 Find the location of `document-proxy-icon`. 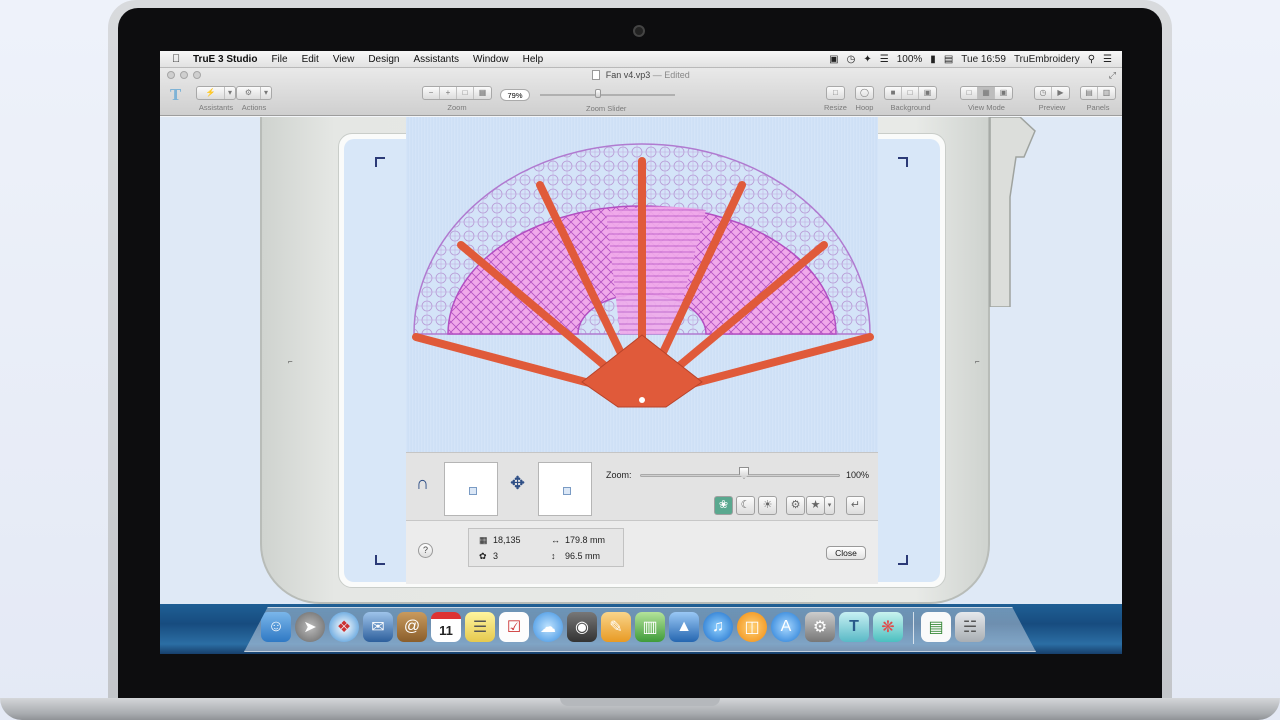

document-proxy-icon is located at coordinates (596, 75).